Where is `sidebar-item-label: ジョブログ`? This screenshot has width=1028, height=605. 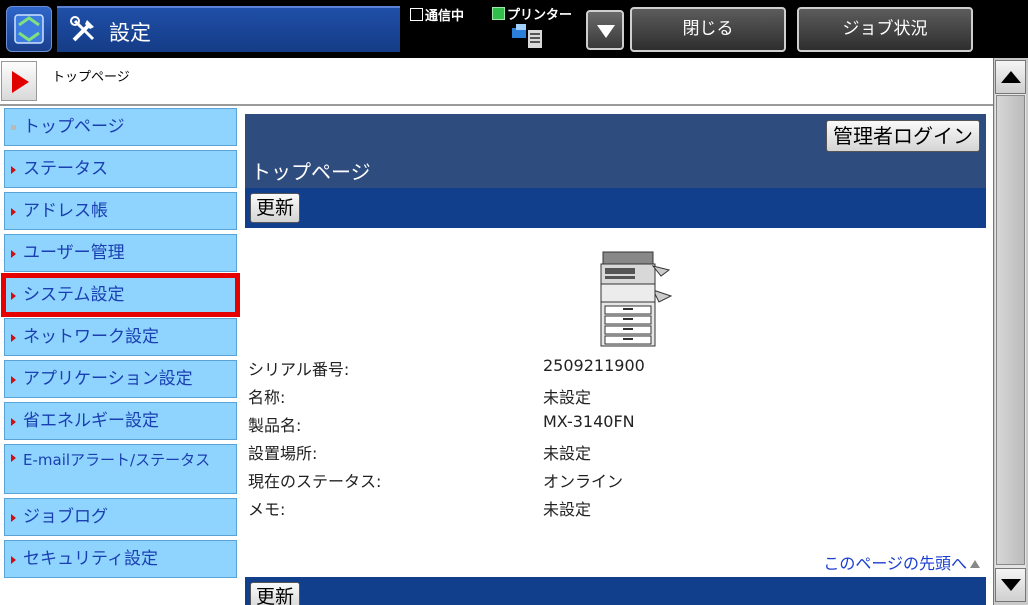 sidebar-item-label: ジョブログ is located at coordinates (65, 517).